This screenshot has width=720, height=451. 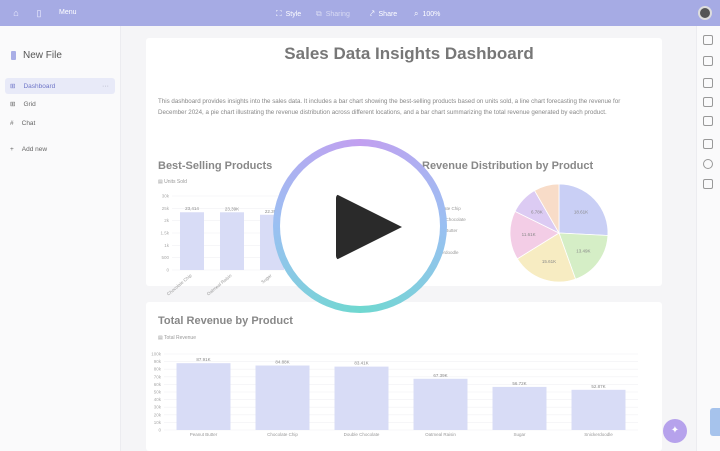 I want to click on sidebar-item-grid: ⊞ Grid, so click(x=60, y=104).